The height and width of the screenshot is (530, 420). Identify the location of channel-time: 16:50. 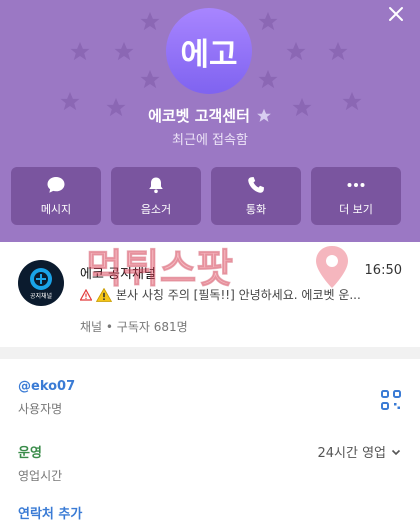
(383, 270).